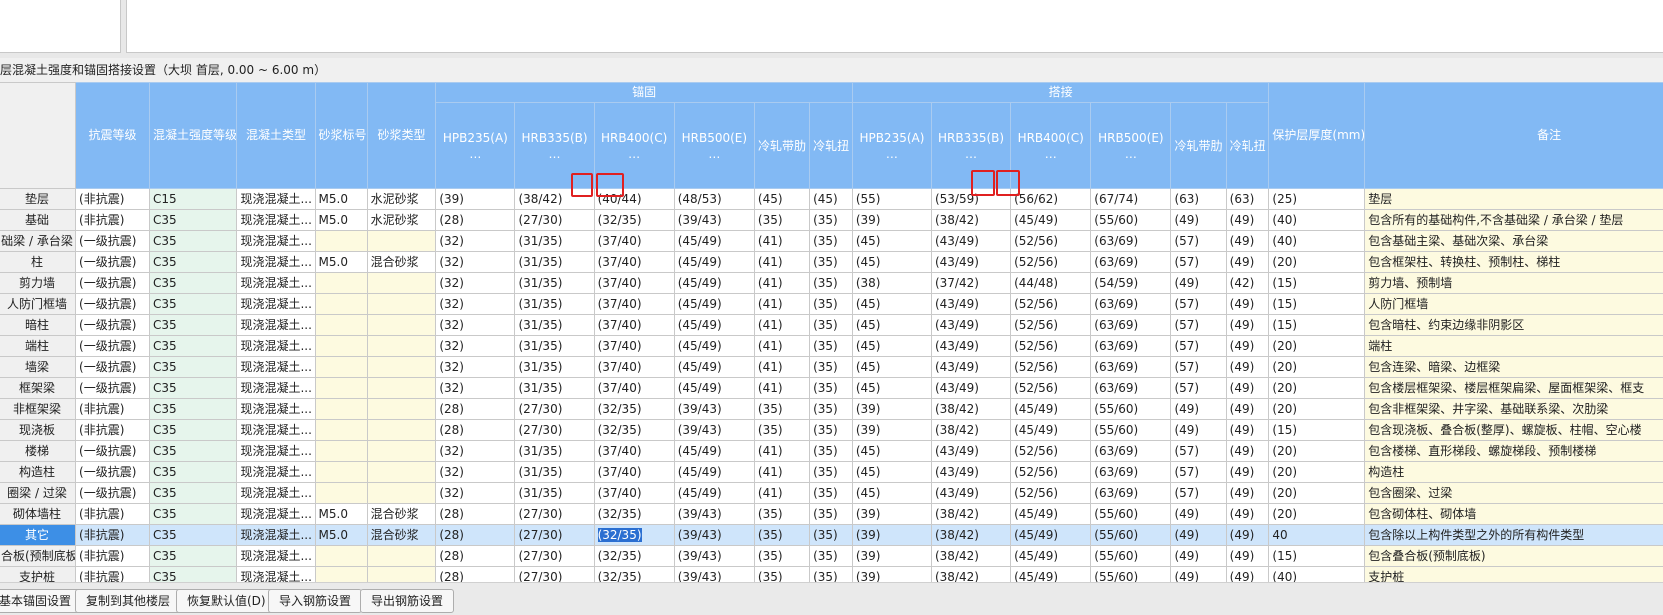  I want to click on cell-mortar-type: 水泥砂浆, so click(401, 199).